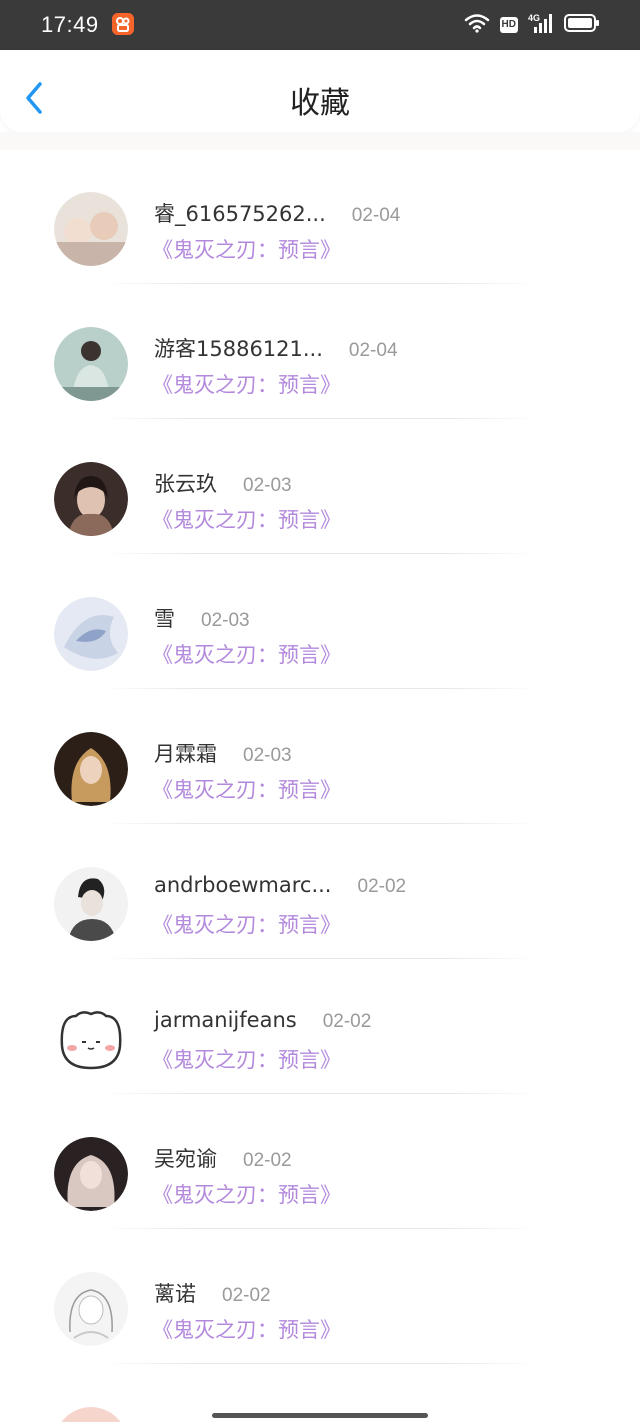  I want to click on status-time: 17:49, so click(70, 24).